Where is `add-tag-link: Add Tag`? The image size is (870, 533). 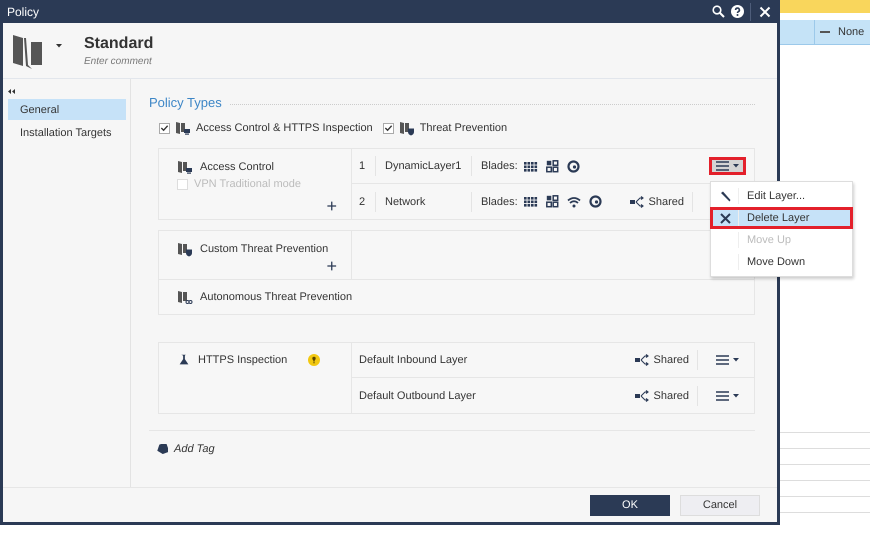 add-tag-link: Add Tag is located at coordinates (194, 449).